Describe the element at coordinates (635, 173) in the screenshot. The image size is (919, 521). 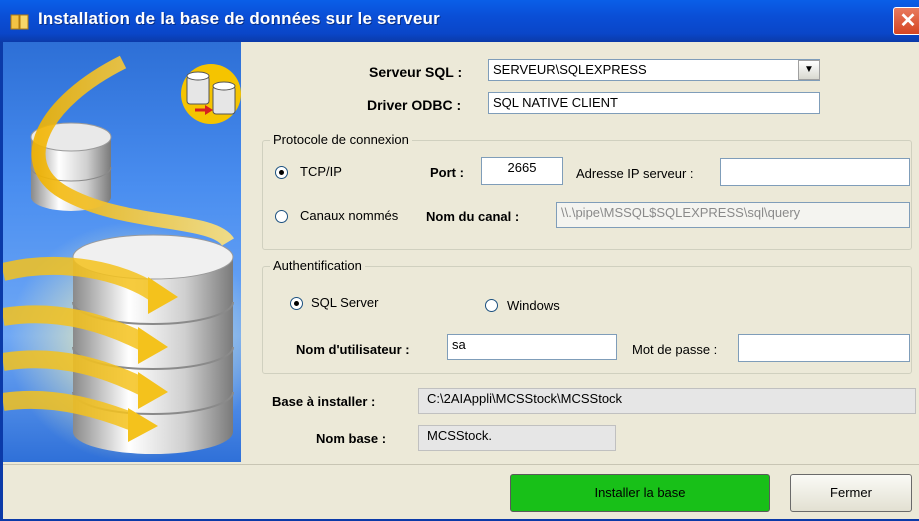
I see `ip-address-label: Adresse IP serveur :` at that location.